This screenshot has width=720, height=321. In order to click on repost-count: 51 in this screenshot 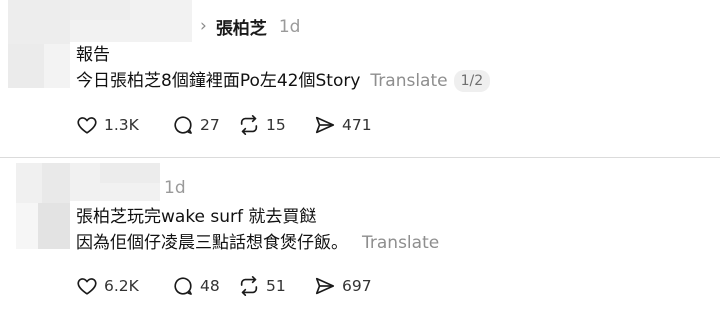, I will do `click(276, 286)`.